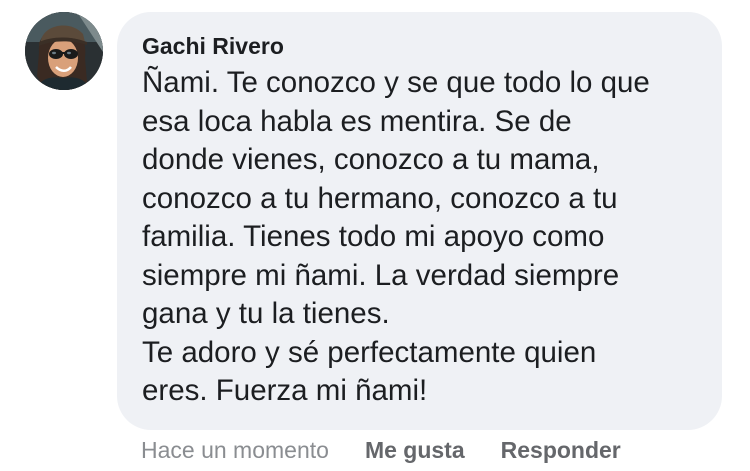 The height and width of the screenshot is (471, 750). What do you see at coordinates (357, 121) in the screenshot?
I see `comment-line: esa loca habla es mentira. Se de` at bounding box center [357, 121].